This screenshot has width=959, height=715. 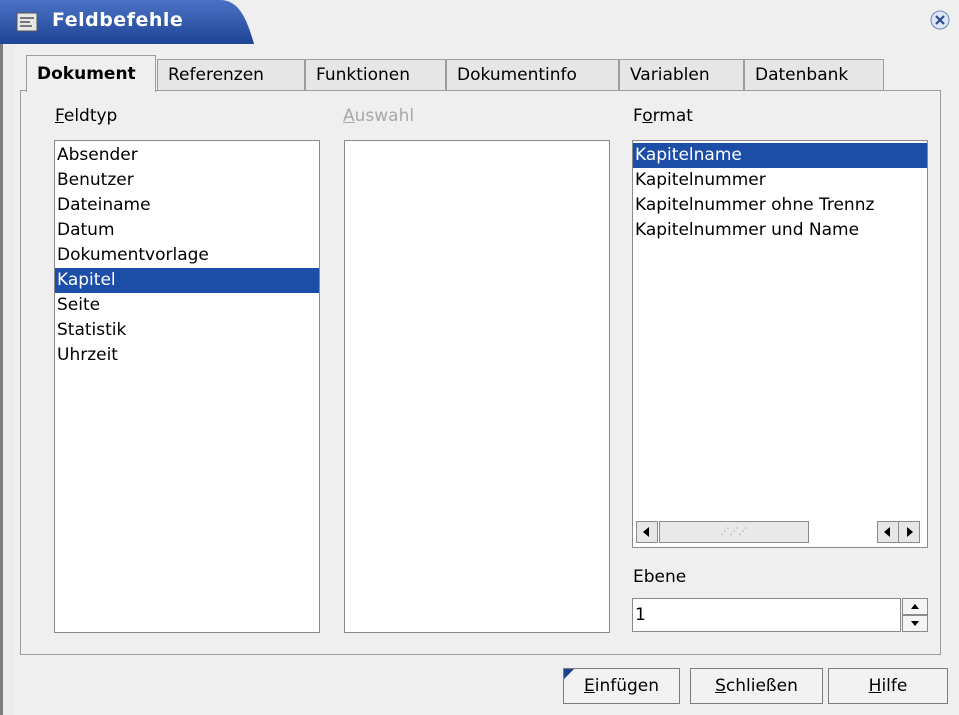 I want to click on list-item: Kapitel, so click(x=187, y=280).